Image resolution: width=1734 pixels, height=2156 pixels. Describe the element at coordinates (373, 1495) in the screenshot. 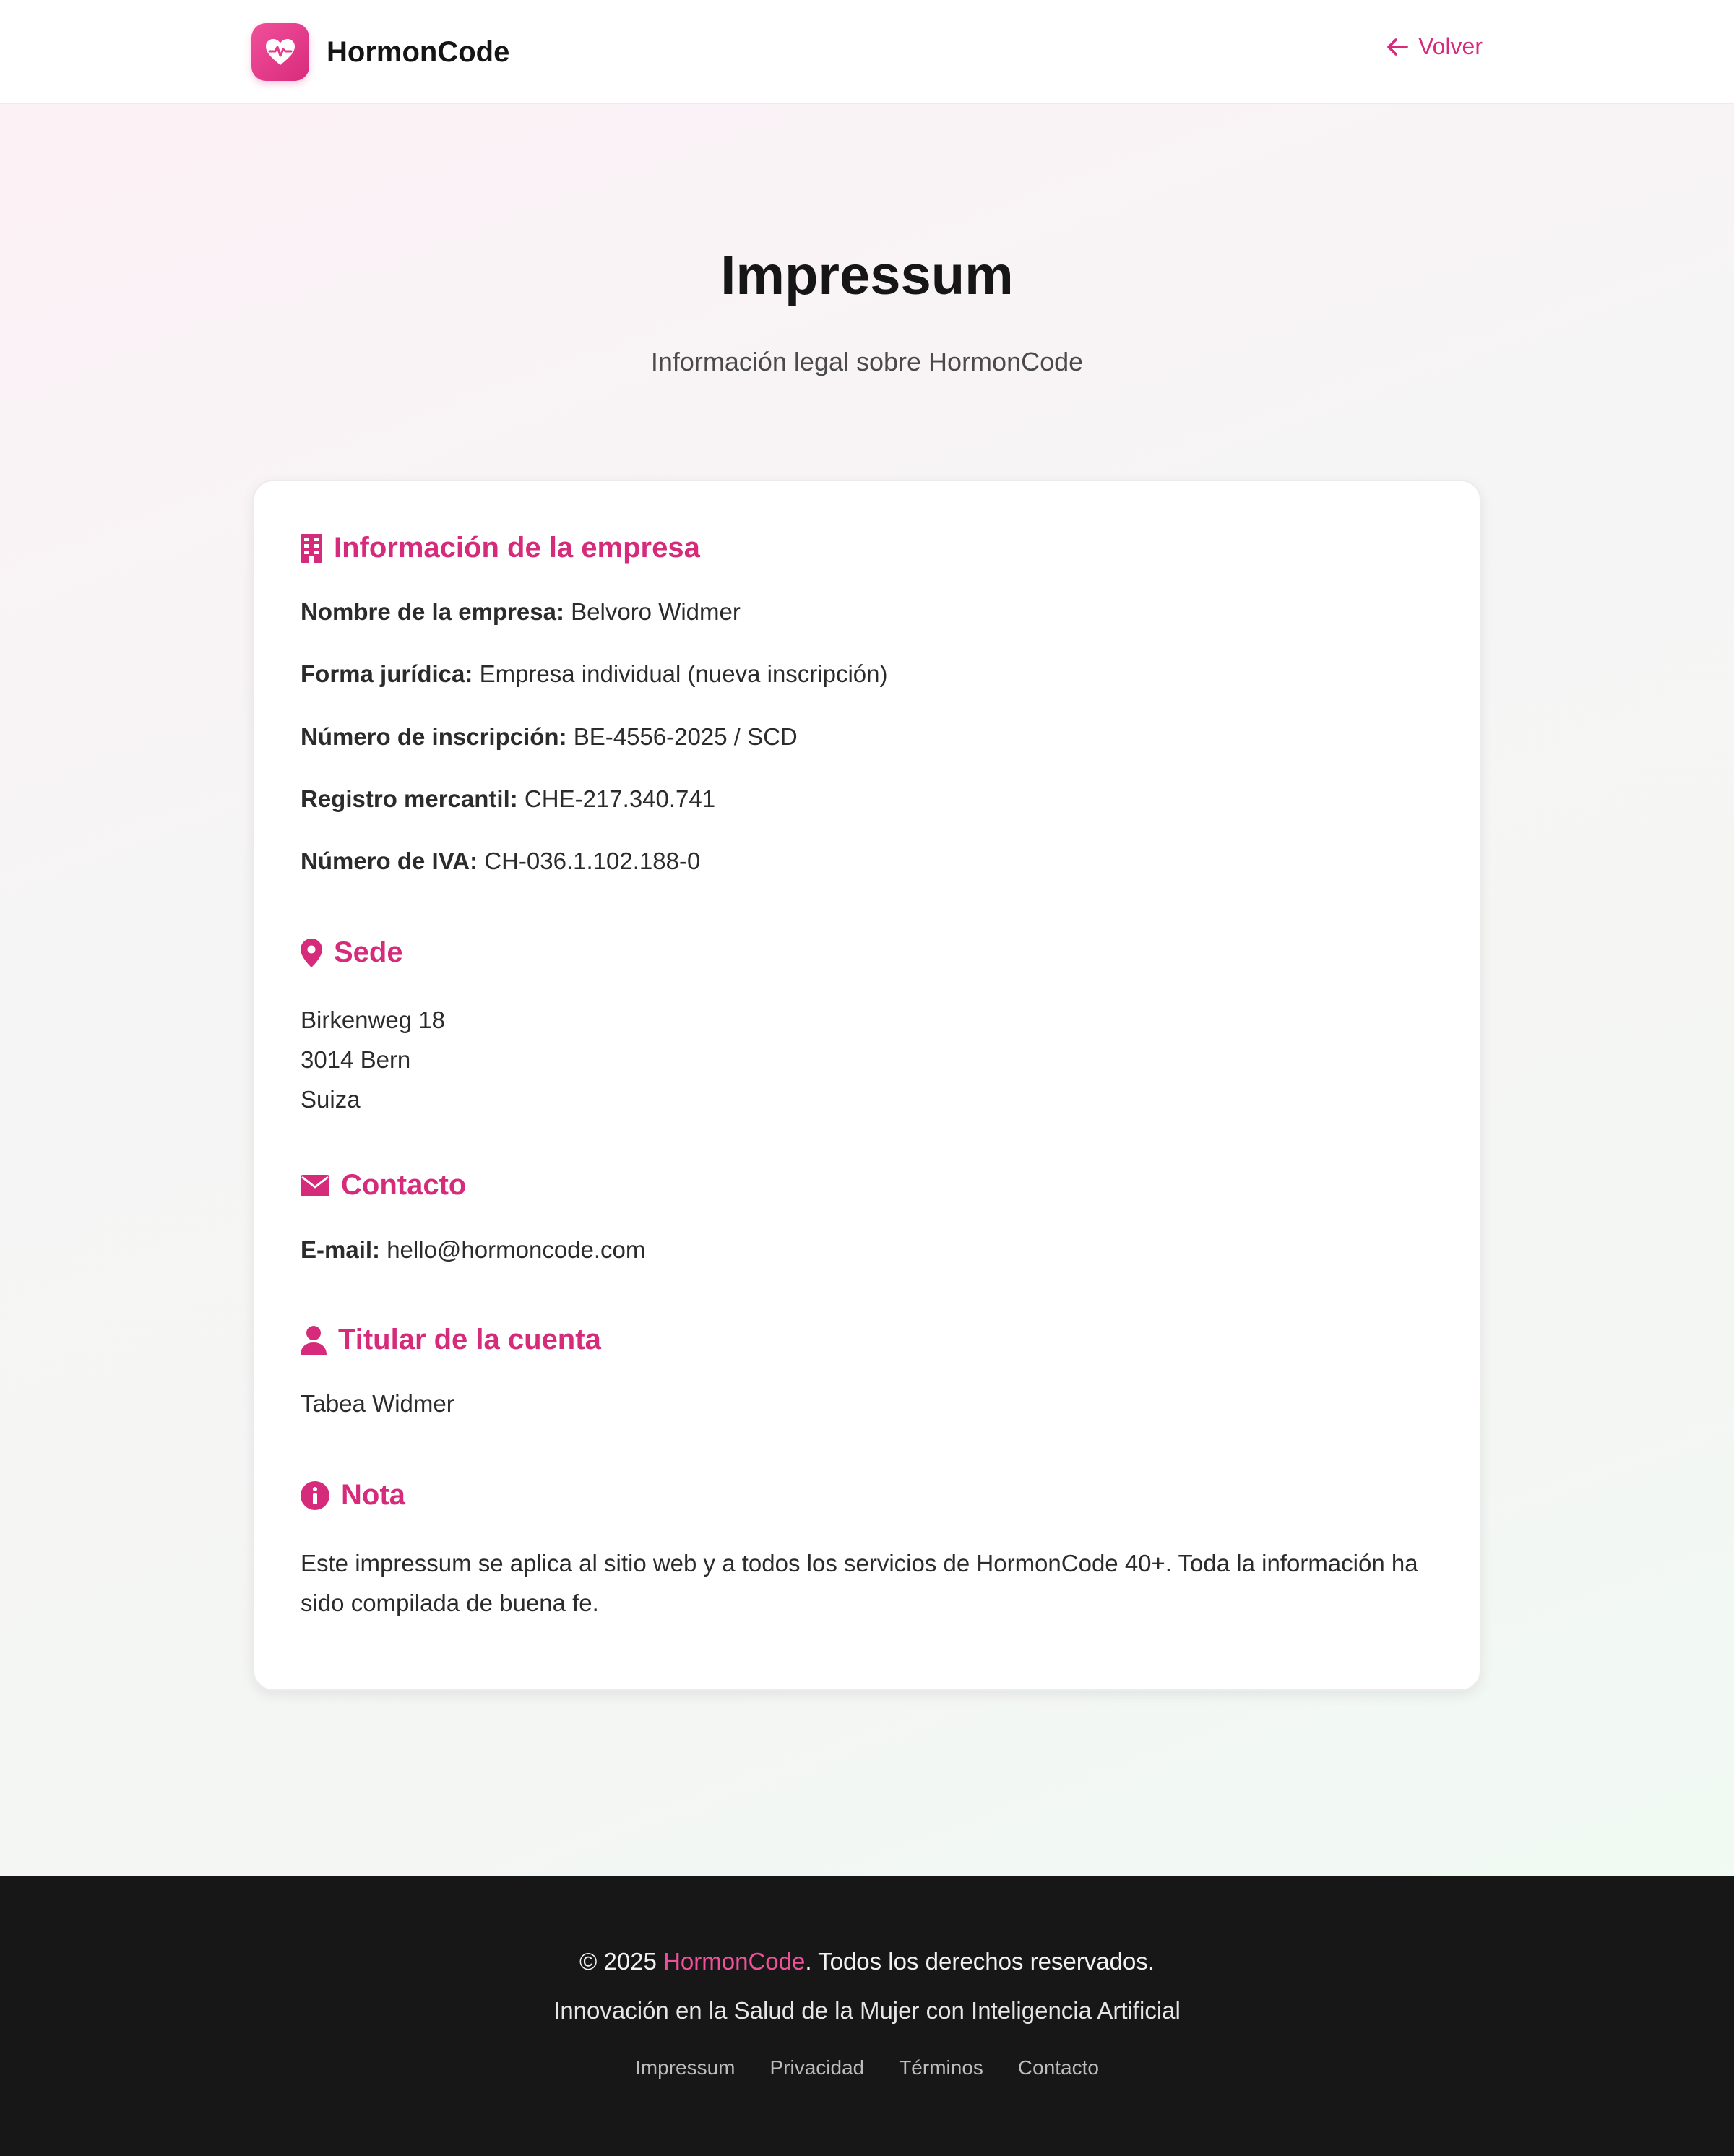

I see `note-heading-label: Nota` at that location.